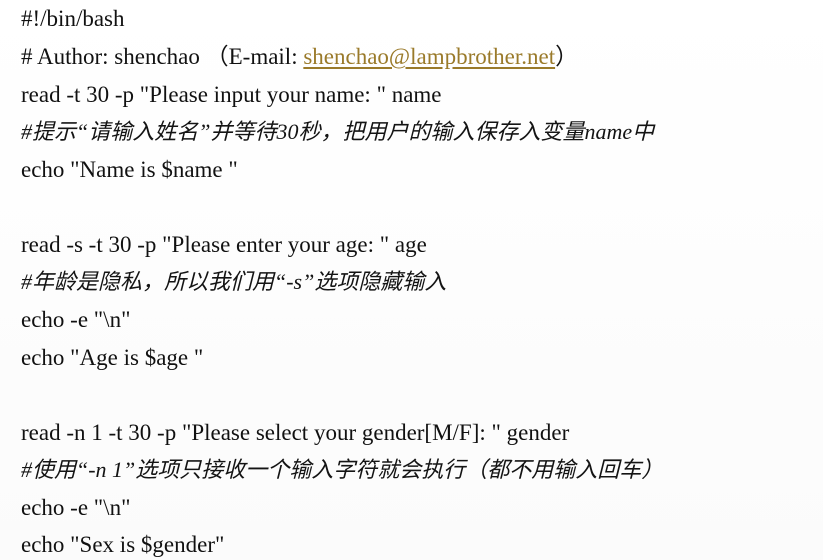 This screenshot has width=823, height=560. I want to click on author-prefix: # Author: shenchao （E-mail:, so click(162, 56).